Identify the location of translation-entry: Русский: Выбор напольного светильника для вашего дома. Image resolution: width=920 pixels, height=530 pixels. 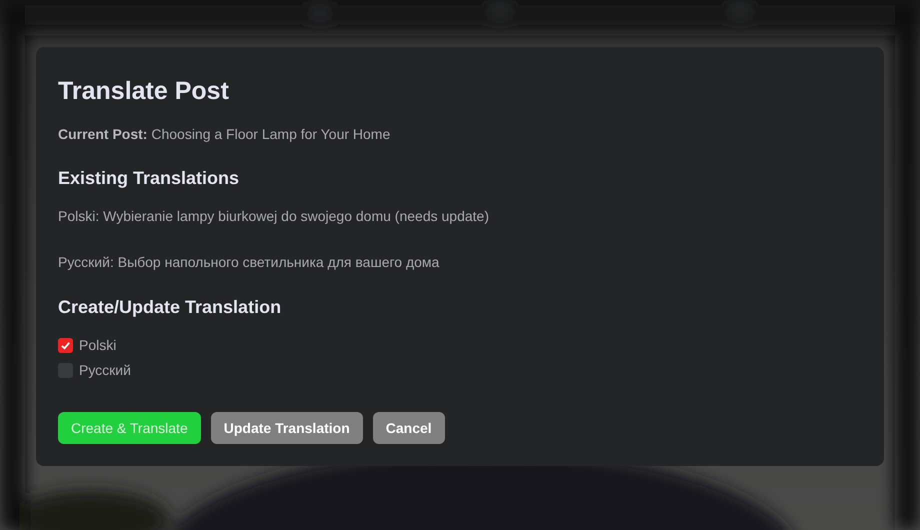
(249, 262).